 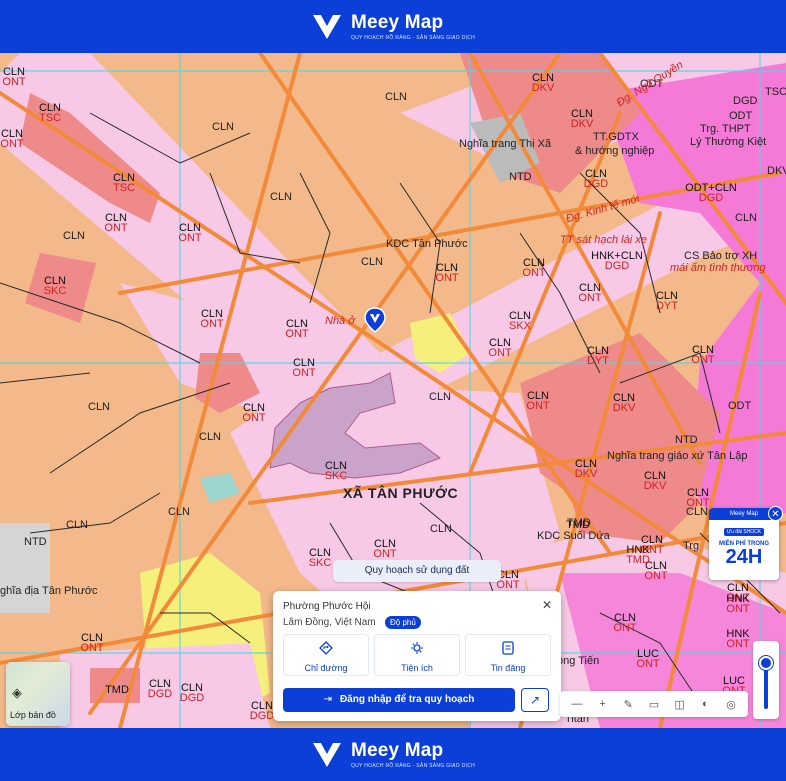 I want to click on zone-label: TMD, so click(x=117, y=690).